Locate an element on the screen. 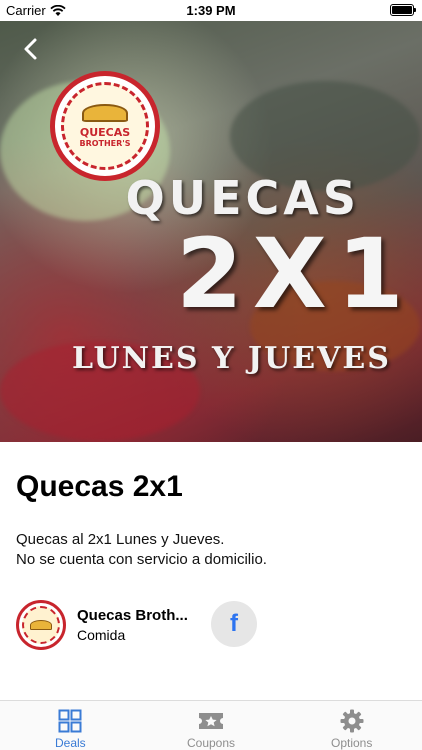 Image resolution: width=422 pixels, height=750 pixels. tab-label: Coupons is located at coordinates (211, 743).